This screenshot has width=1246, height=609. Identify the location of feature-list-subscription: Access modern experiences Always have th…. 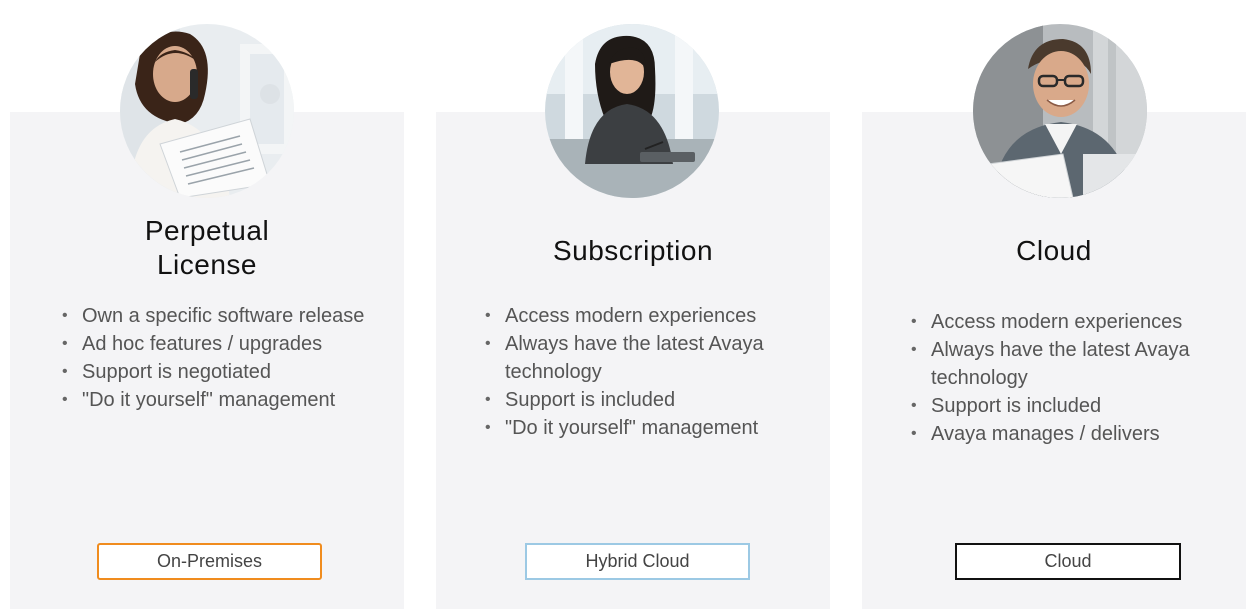
(648, 372).